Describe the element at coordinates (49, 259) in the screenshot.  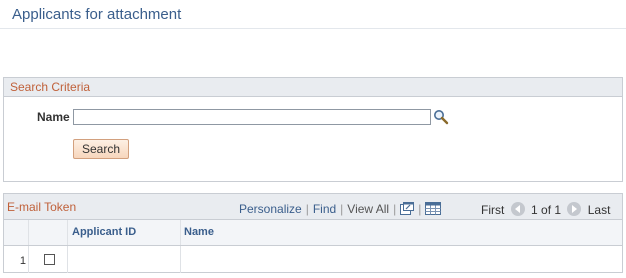
I see `row-select-checkbox` at that location.